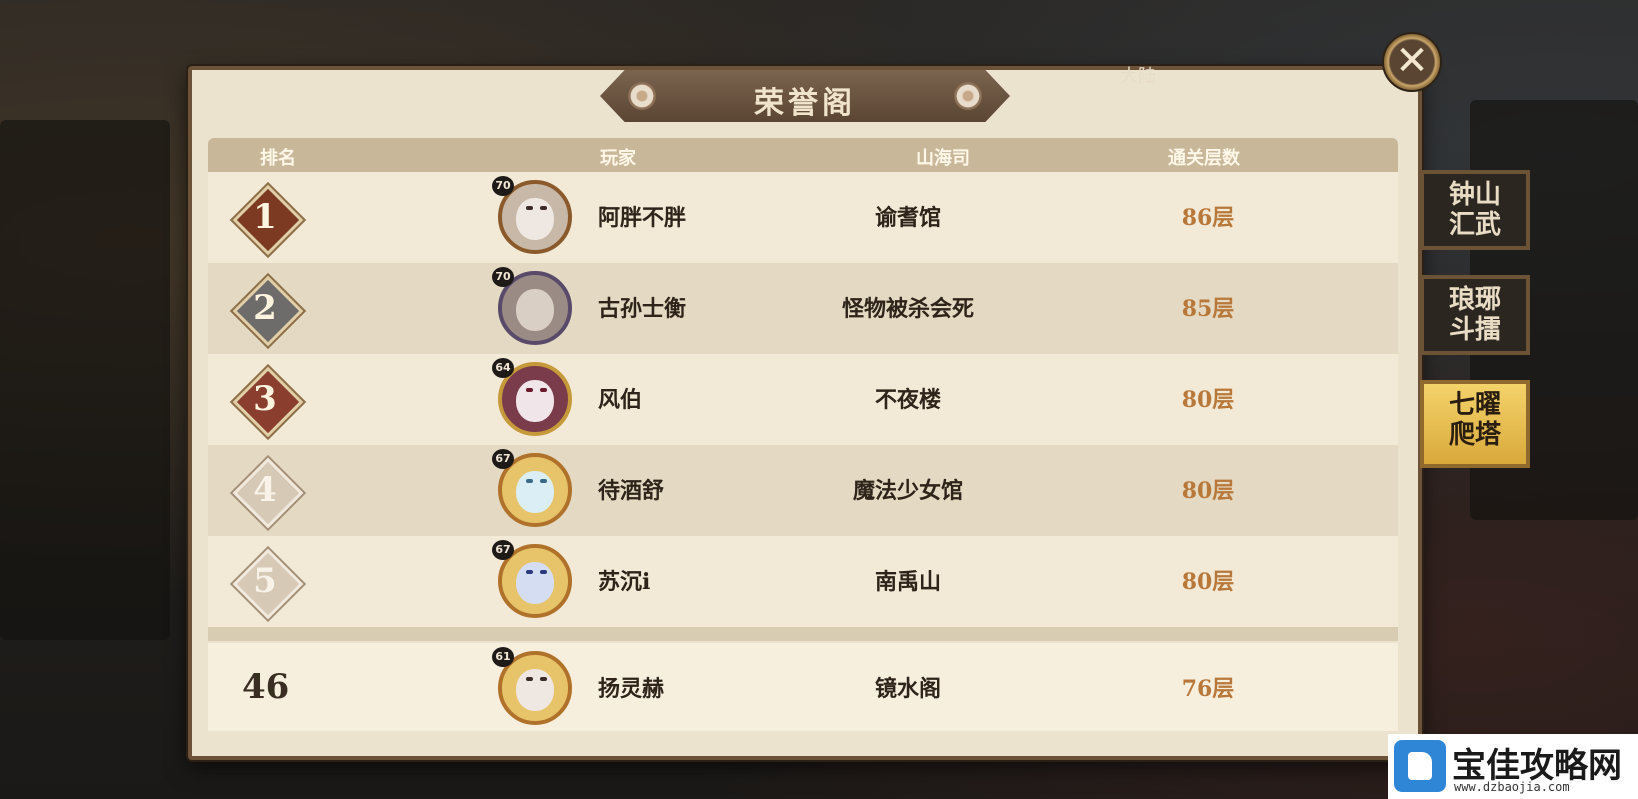 The image size is (1638, 799). Describe the element at coordinates (907, 582) in the screenshot. I see `guild-name: 南禹山` at that location.